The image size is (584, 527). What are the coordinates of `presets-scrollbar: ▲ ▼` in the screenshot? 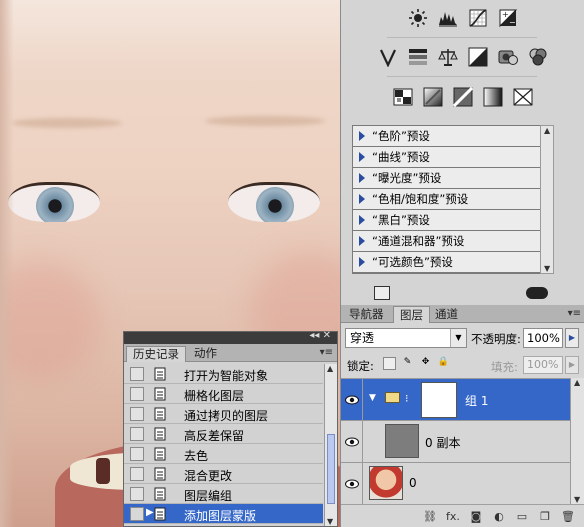 It's located at (547, 199).